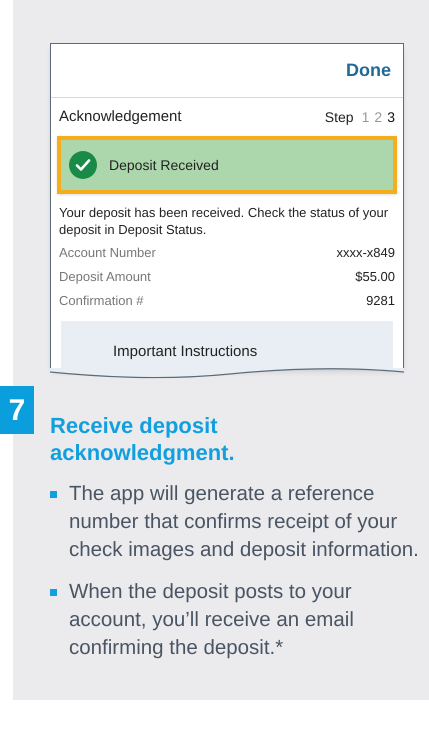  Describe the element at coordinates (375, 277) in the screenshot. I see `detail-value: $55.00` at that location.